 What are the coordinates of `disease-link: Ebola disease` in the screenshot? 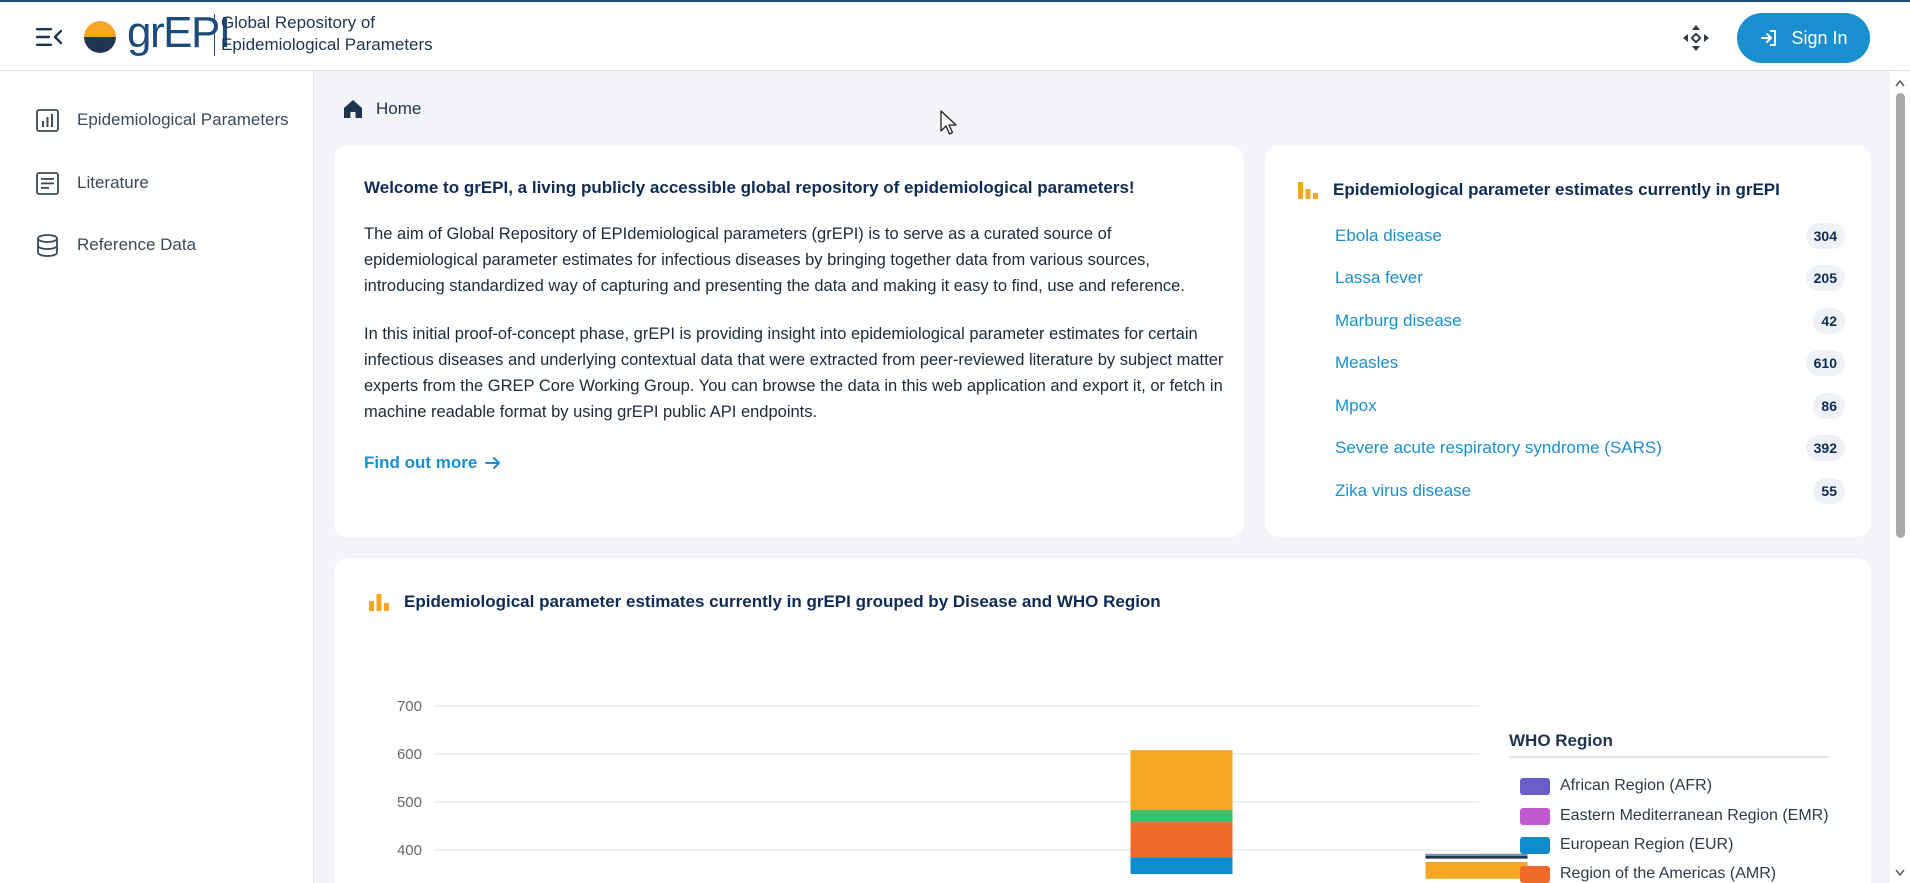 It's located at (1388, 236).